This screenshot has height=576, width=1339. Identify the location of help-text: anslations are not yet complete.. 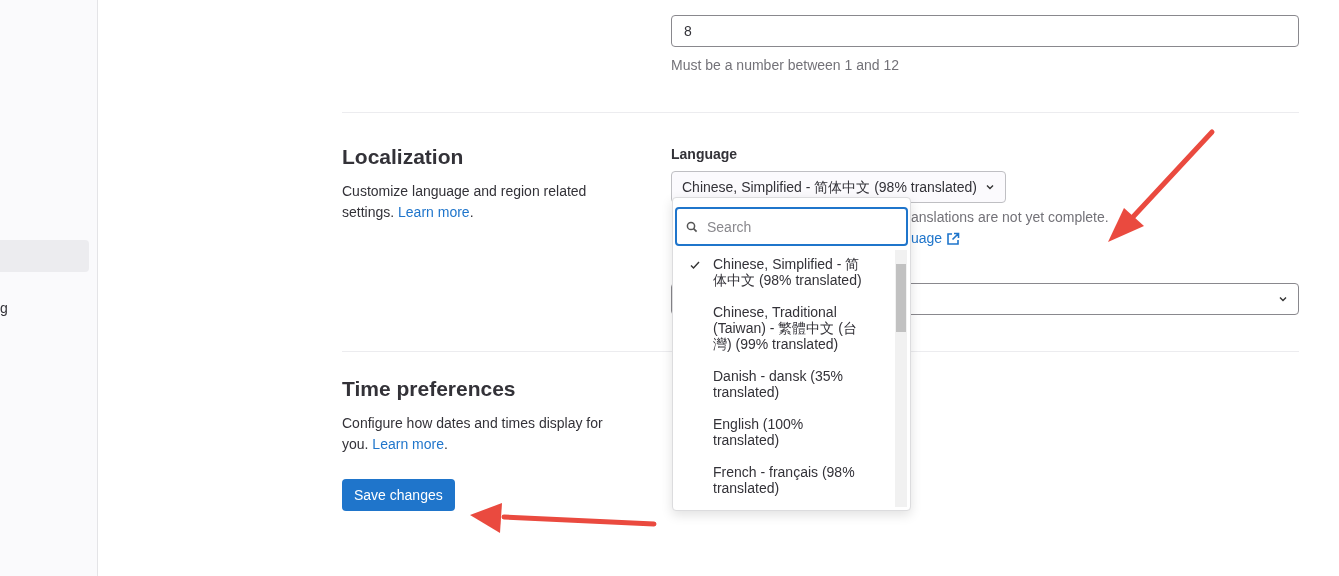
(1010, 217).